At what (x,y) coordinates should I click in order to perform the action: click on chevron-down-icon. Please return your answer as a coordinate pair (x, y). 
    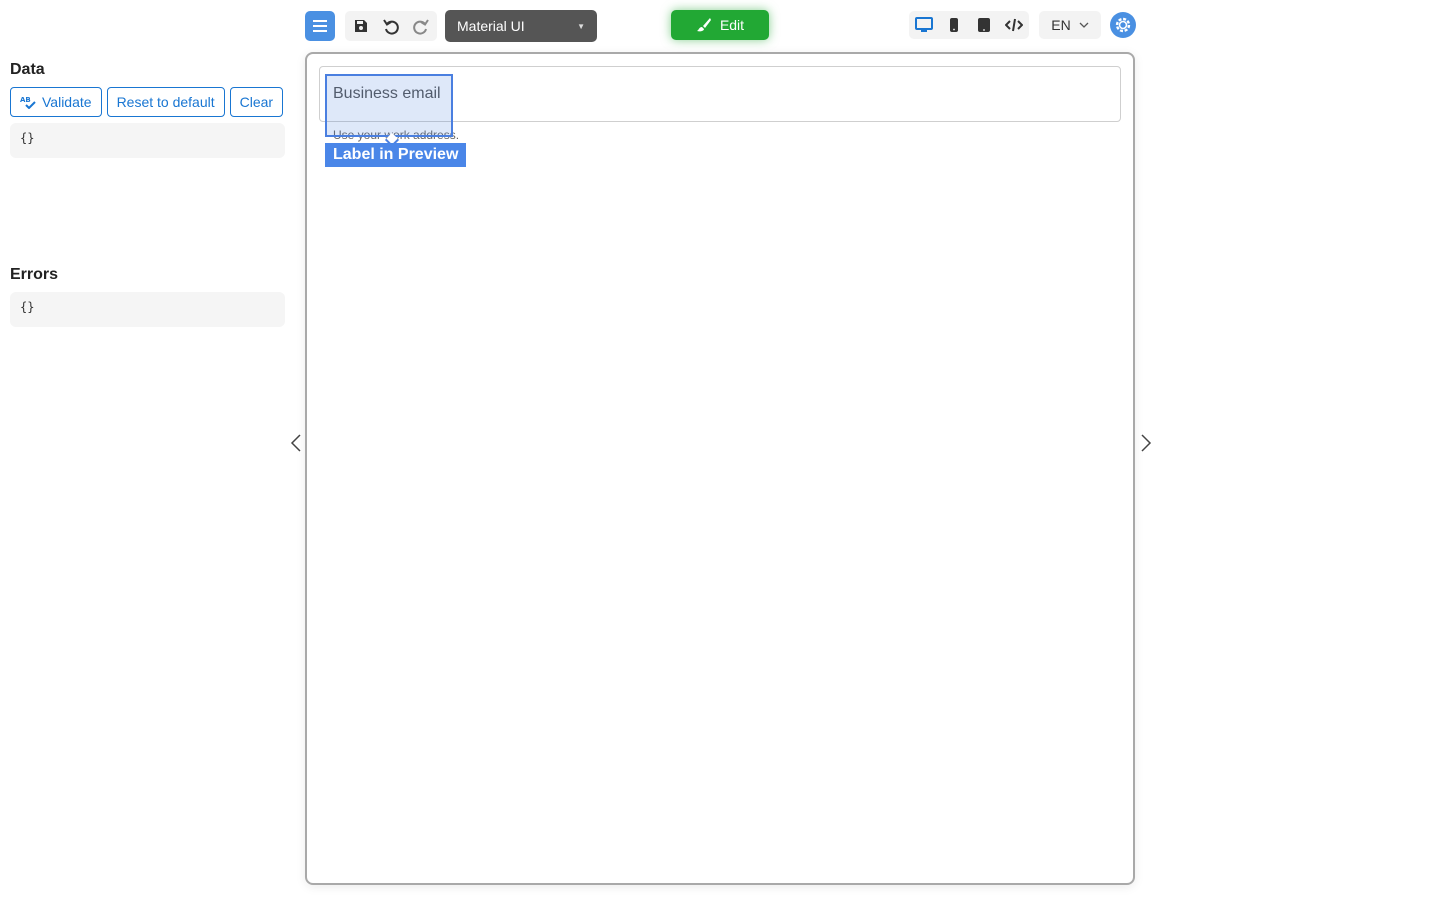
    Looking at the image, I should click on (1084, 25).